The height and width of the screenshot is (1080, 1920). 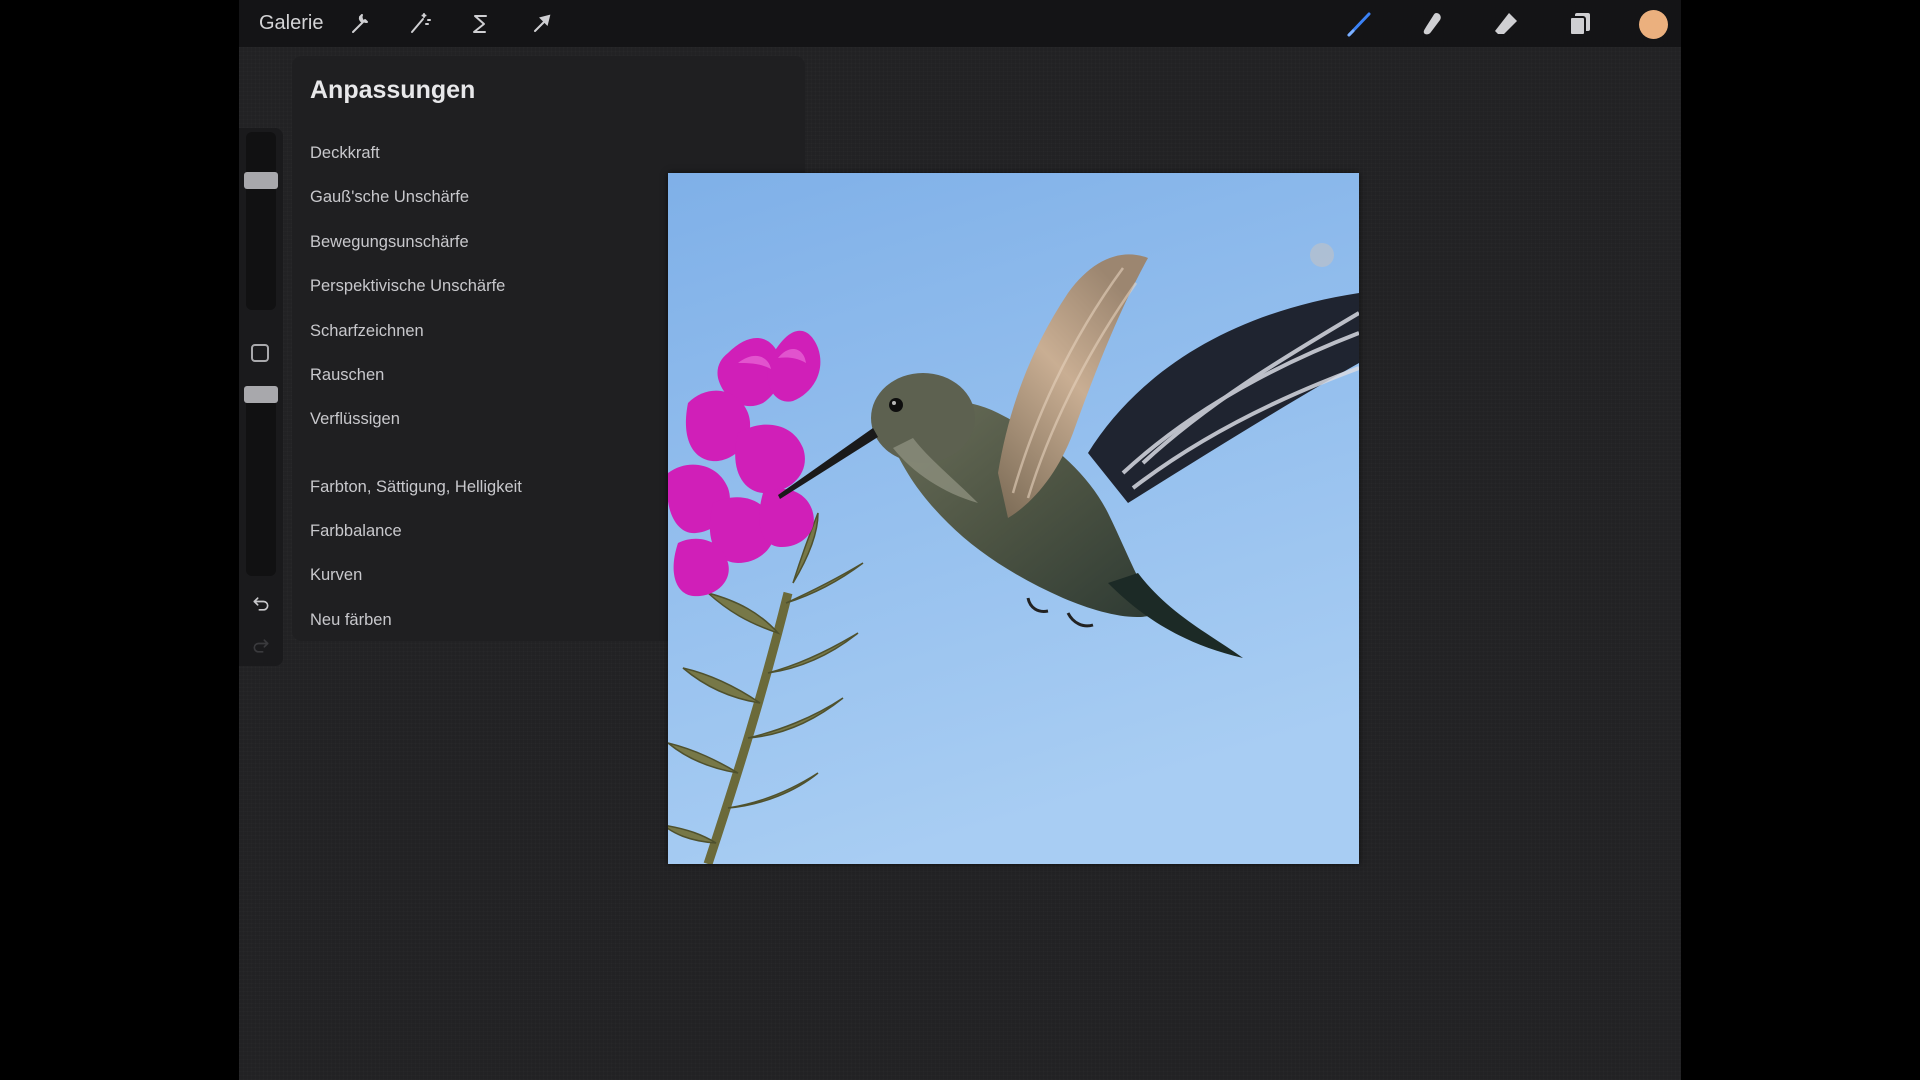 What do you see at coordinates (1506, 24) in the screenshot?
I see `eraser-icon` at bounding box center [1506, 24].